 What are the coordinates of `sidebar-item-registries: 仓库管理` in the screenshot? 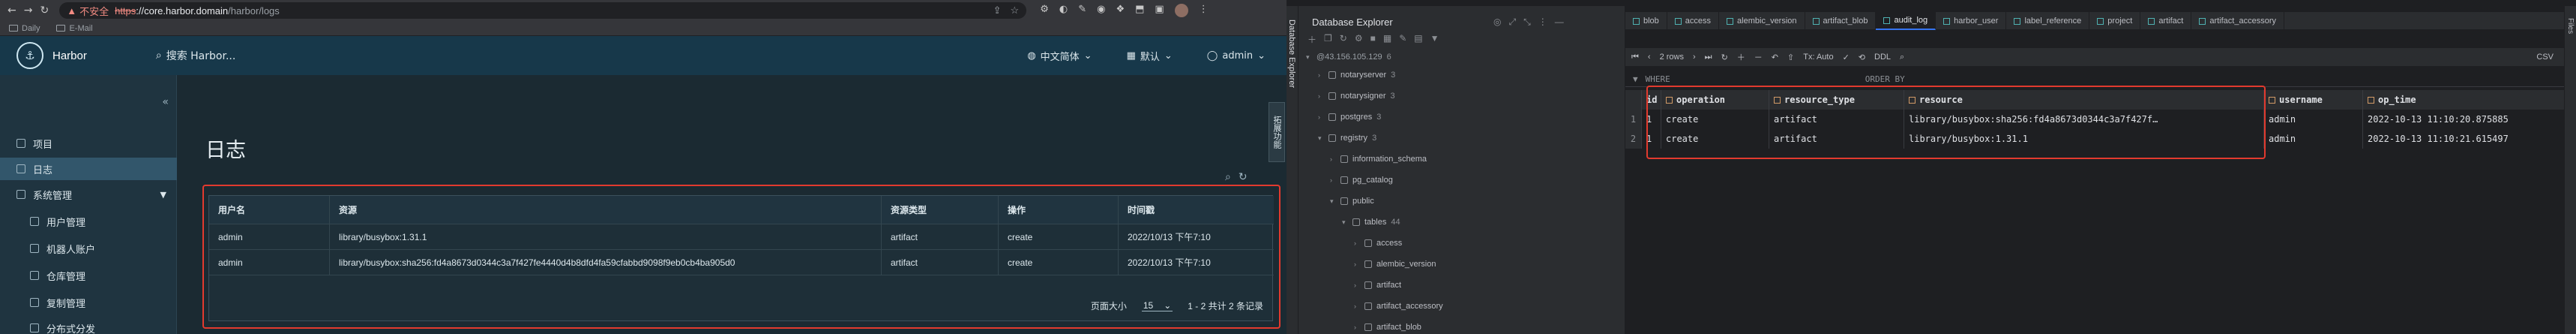 It's located at (88, 275).